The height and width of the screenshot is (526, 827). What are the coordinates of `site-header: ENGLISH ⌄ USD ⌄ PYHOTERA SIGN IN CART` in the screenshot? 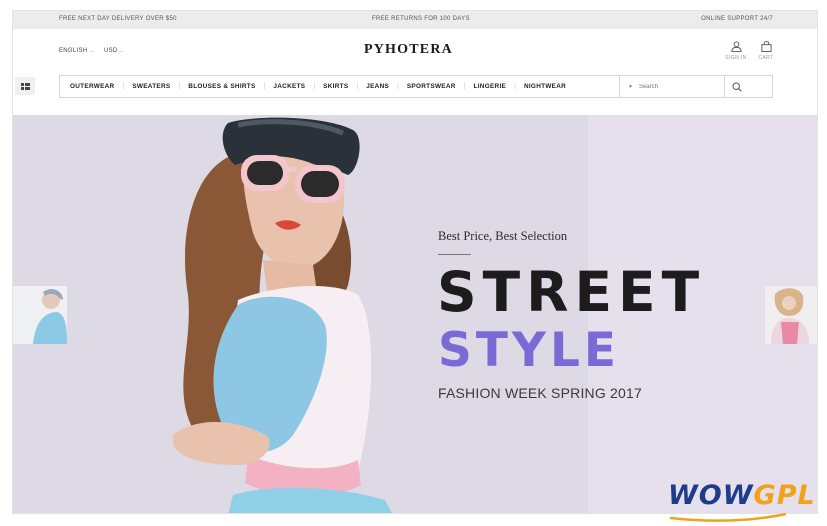 It's located at (415, 52).